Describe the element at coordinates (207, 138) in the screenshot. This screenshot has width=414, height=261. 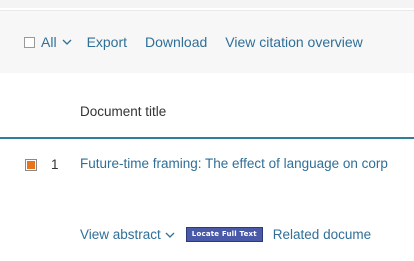
I see `header-divider` at that location.